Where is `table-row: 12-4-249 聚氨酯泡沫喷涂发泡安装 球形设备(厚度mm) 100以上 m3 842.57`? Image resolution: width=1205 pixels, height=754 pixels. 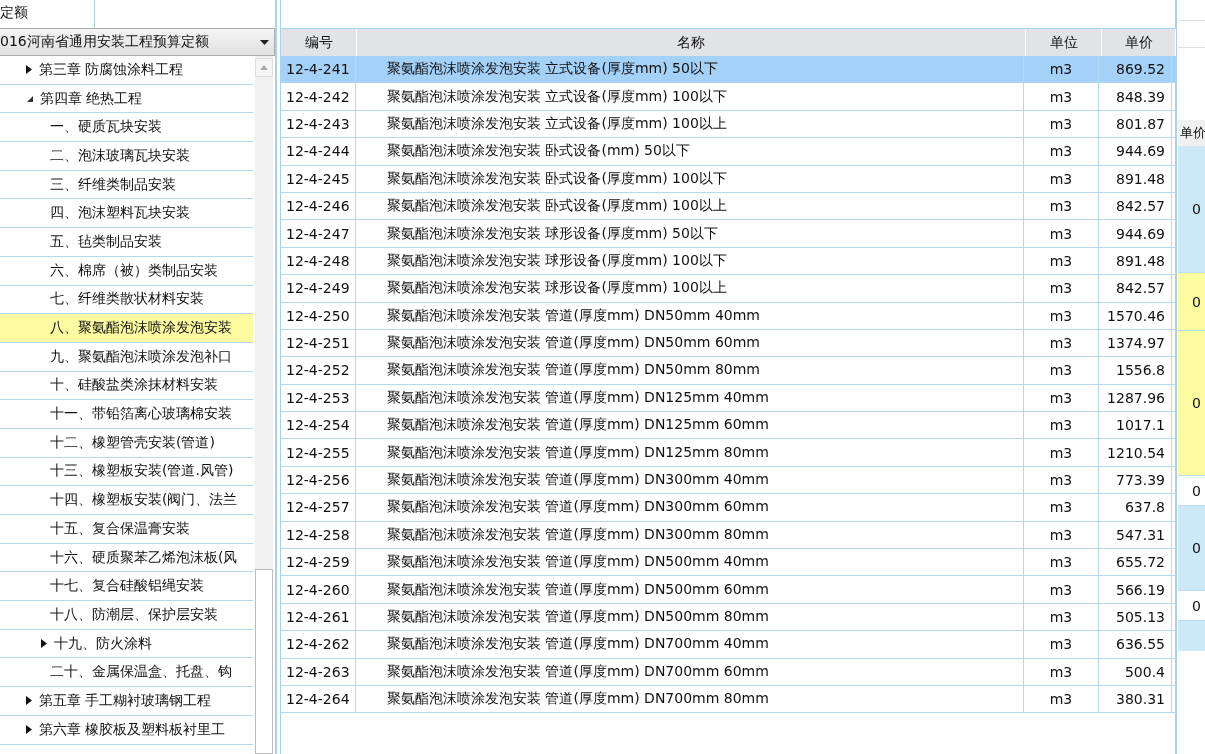
table-row: 12-4-249 聚氨酯泡沫喷涂发泡安装 球形设备(厚度mm) 100以上 m3 842.57 is located at coordinates (728, 289).